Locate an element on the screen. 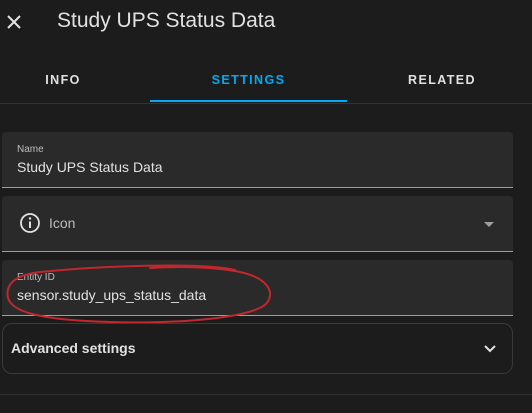 The width and height of the screenshot is (532, 413). dialog-header: Study UPS Status Data is located at coordinates (266, 22).